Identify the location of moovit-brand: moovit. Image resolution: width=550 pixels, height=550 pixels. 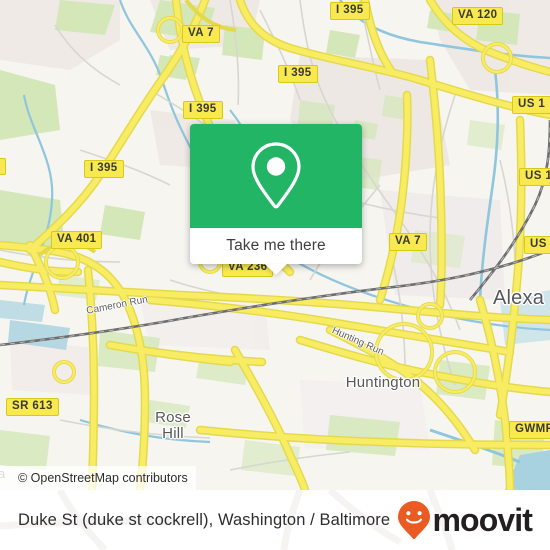
(465, 520).